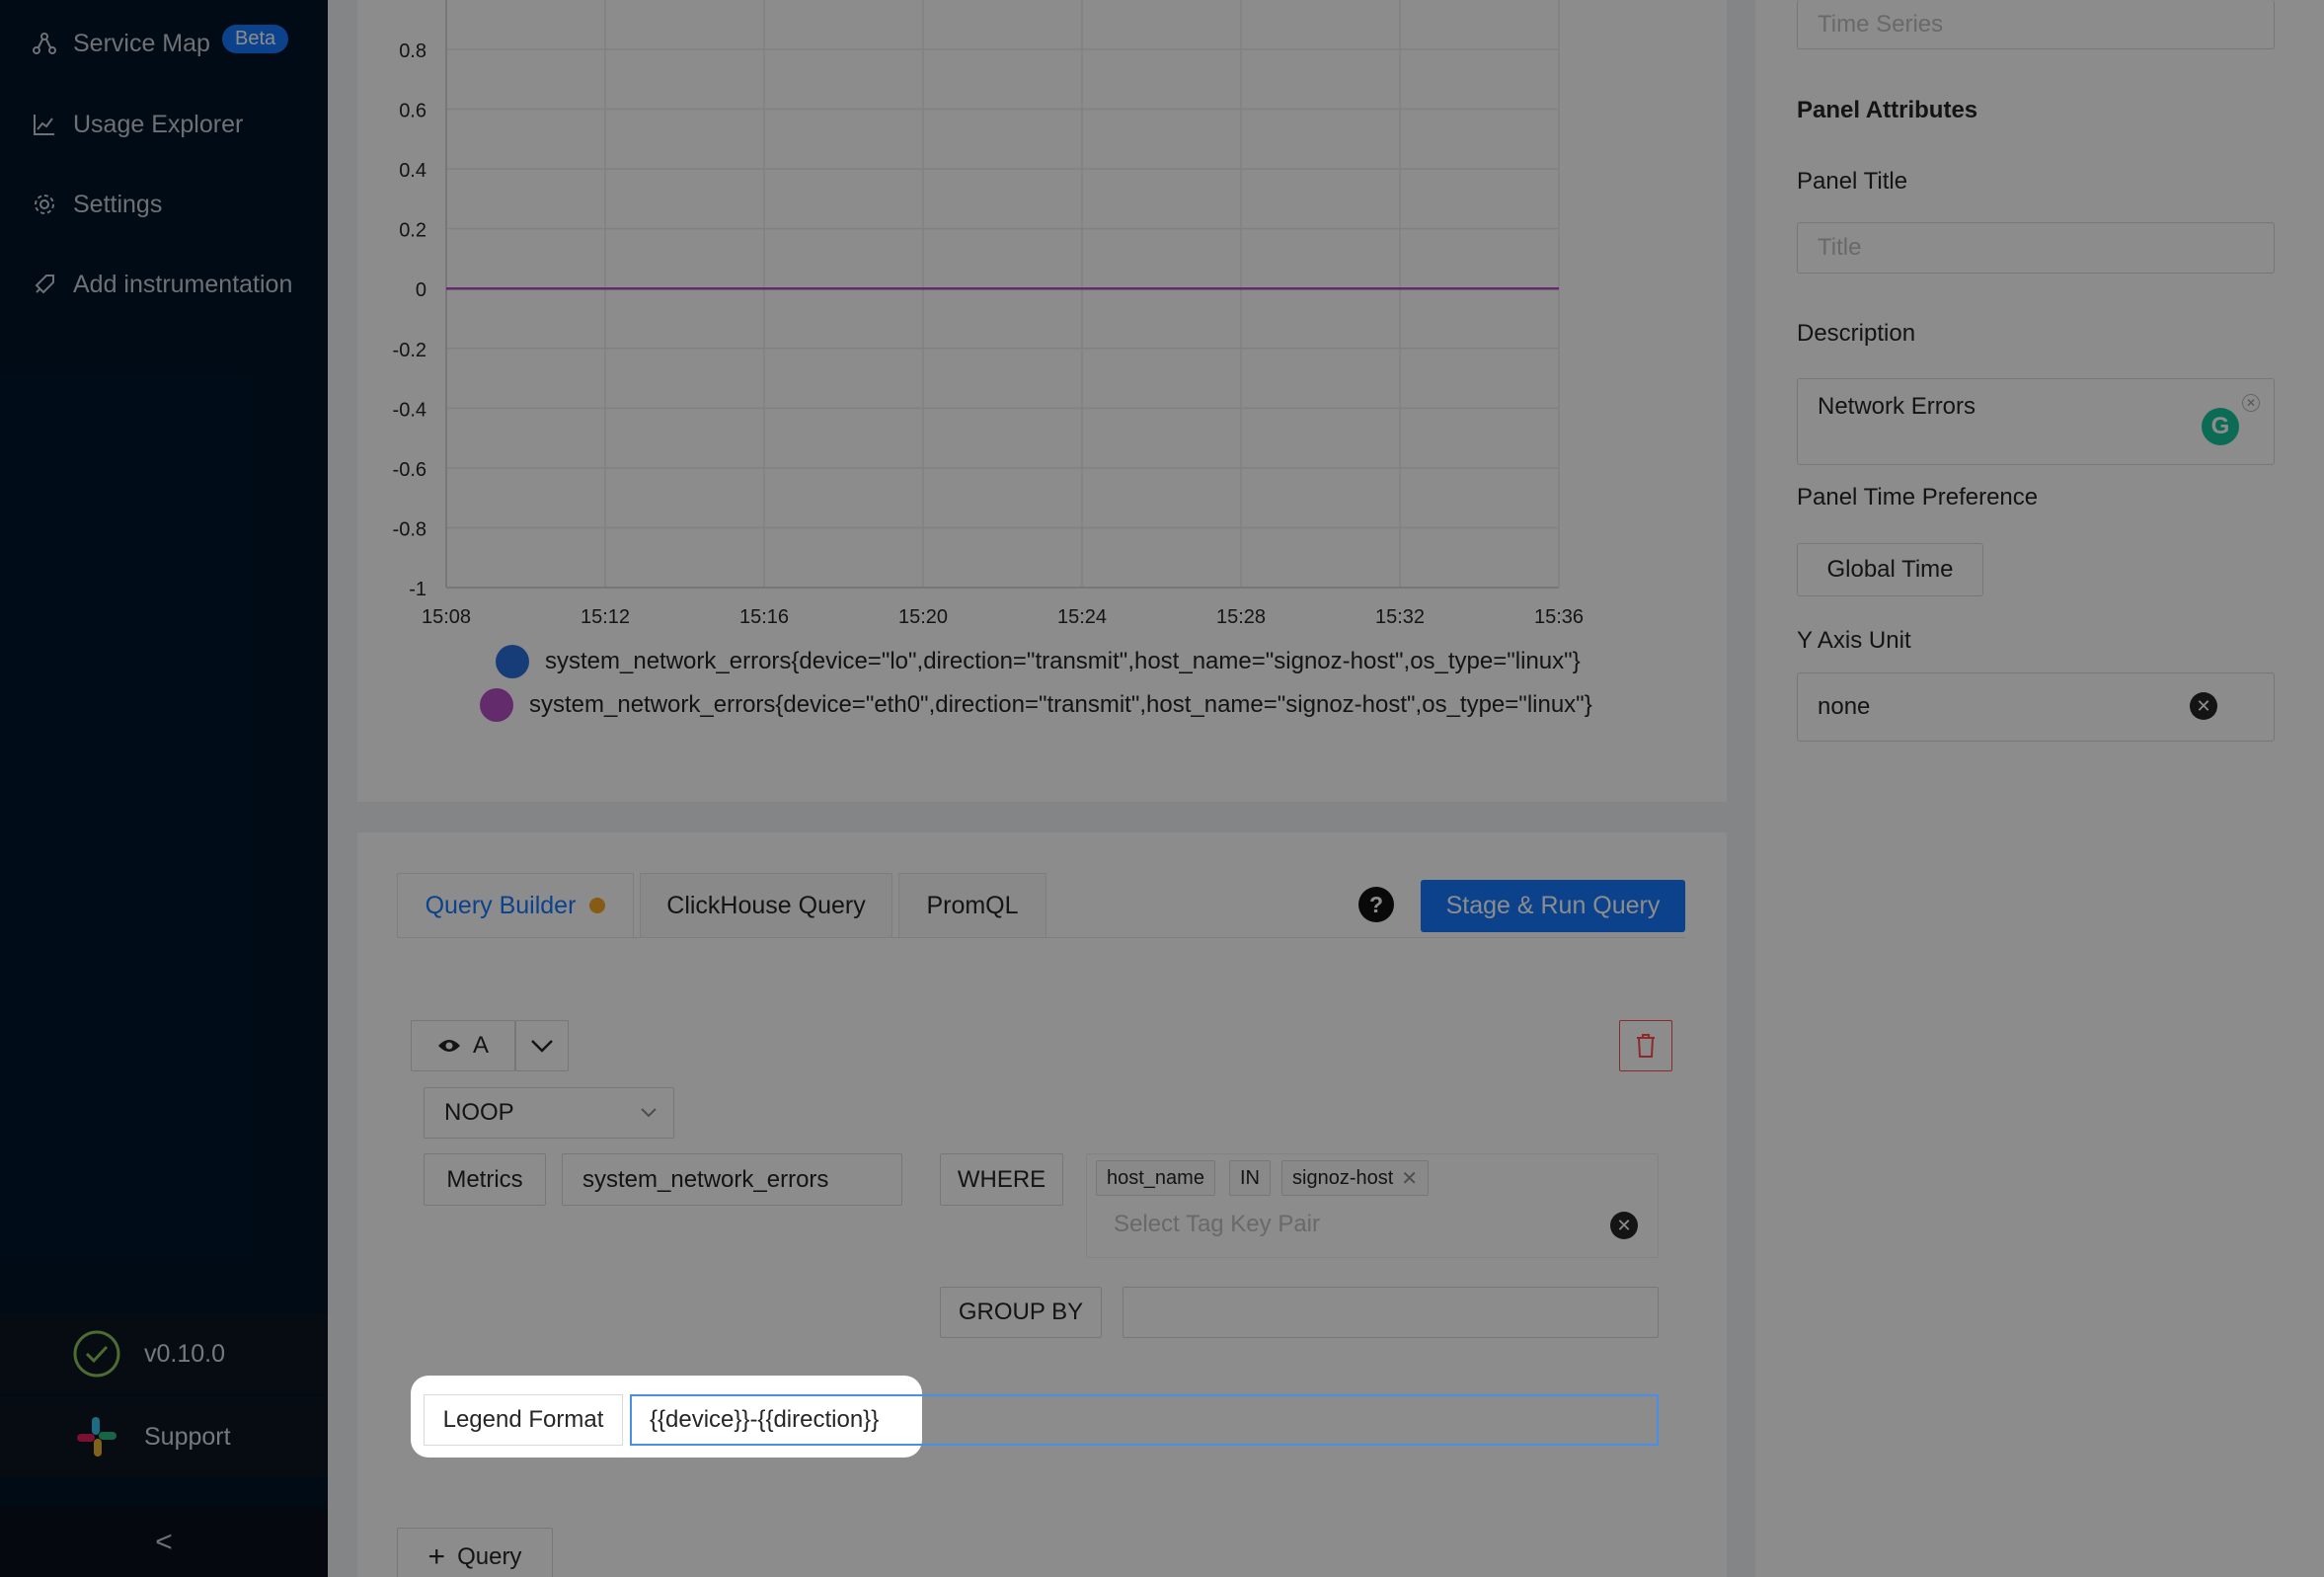 The width and height of the screenshot is (2324, 1577). I want to click on y-tick-label: -0.2, so click(409, 350).